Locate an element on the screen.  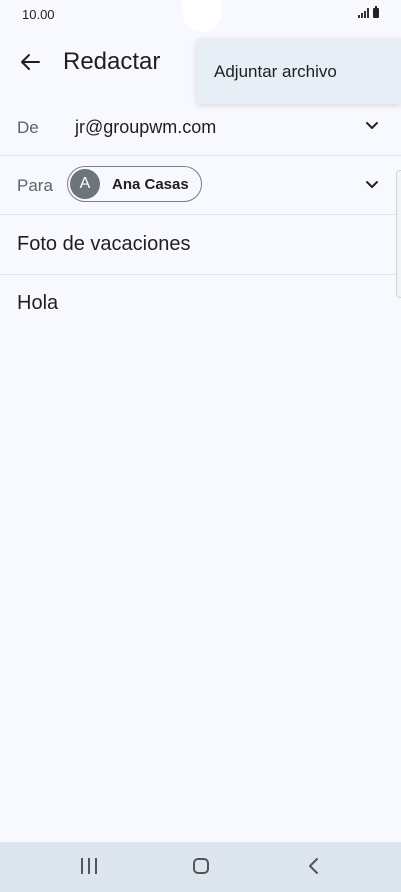
to-row: Para A Ana Casas is located at coordinates (200, 185).